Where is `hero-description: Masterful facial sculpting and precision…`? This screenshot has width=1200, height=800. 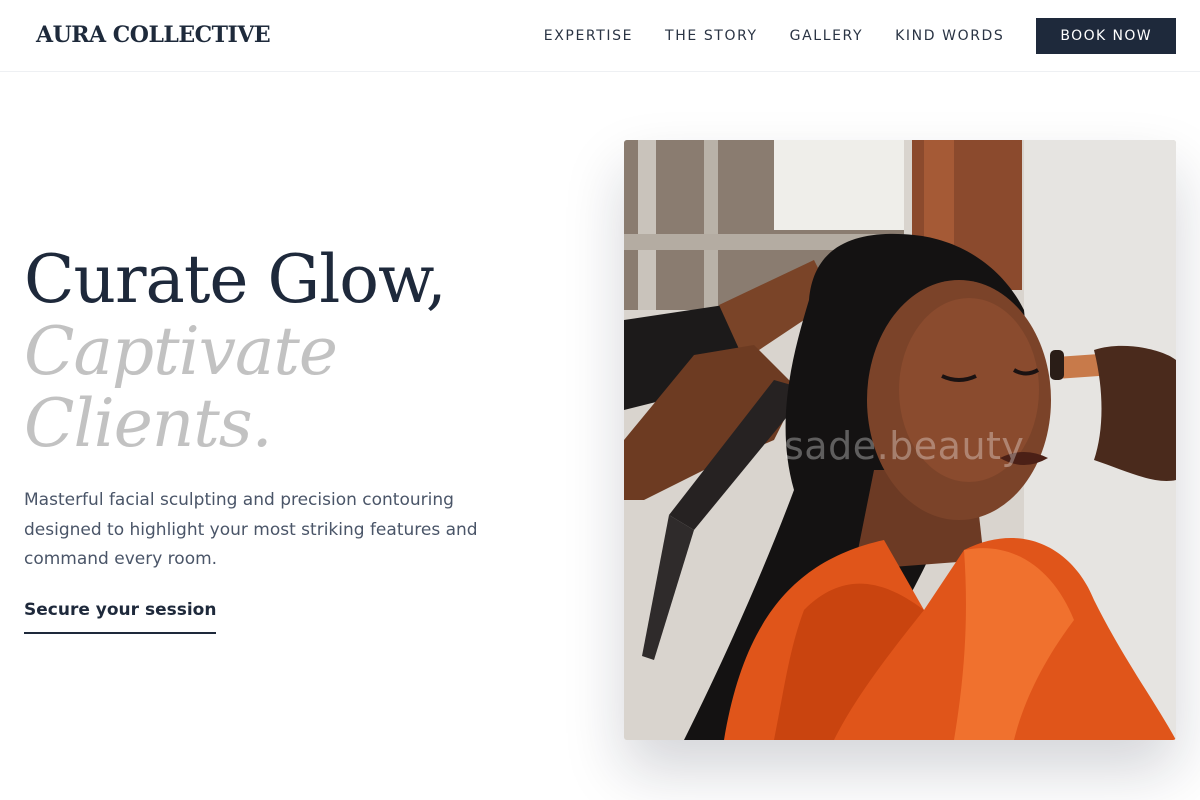 hero-description: Masterful facial sculpting and precision… is located at coordinates (251, 529).